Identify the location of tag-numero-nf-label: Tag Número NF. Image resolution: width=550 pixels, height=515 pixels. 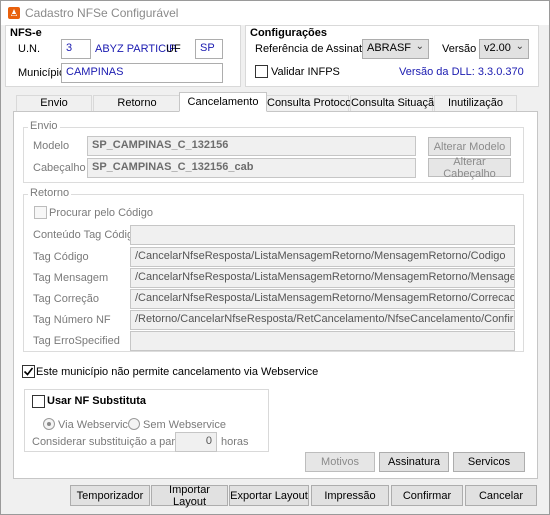
(72, 320).